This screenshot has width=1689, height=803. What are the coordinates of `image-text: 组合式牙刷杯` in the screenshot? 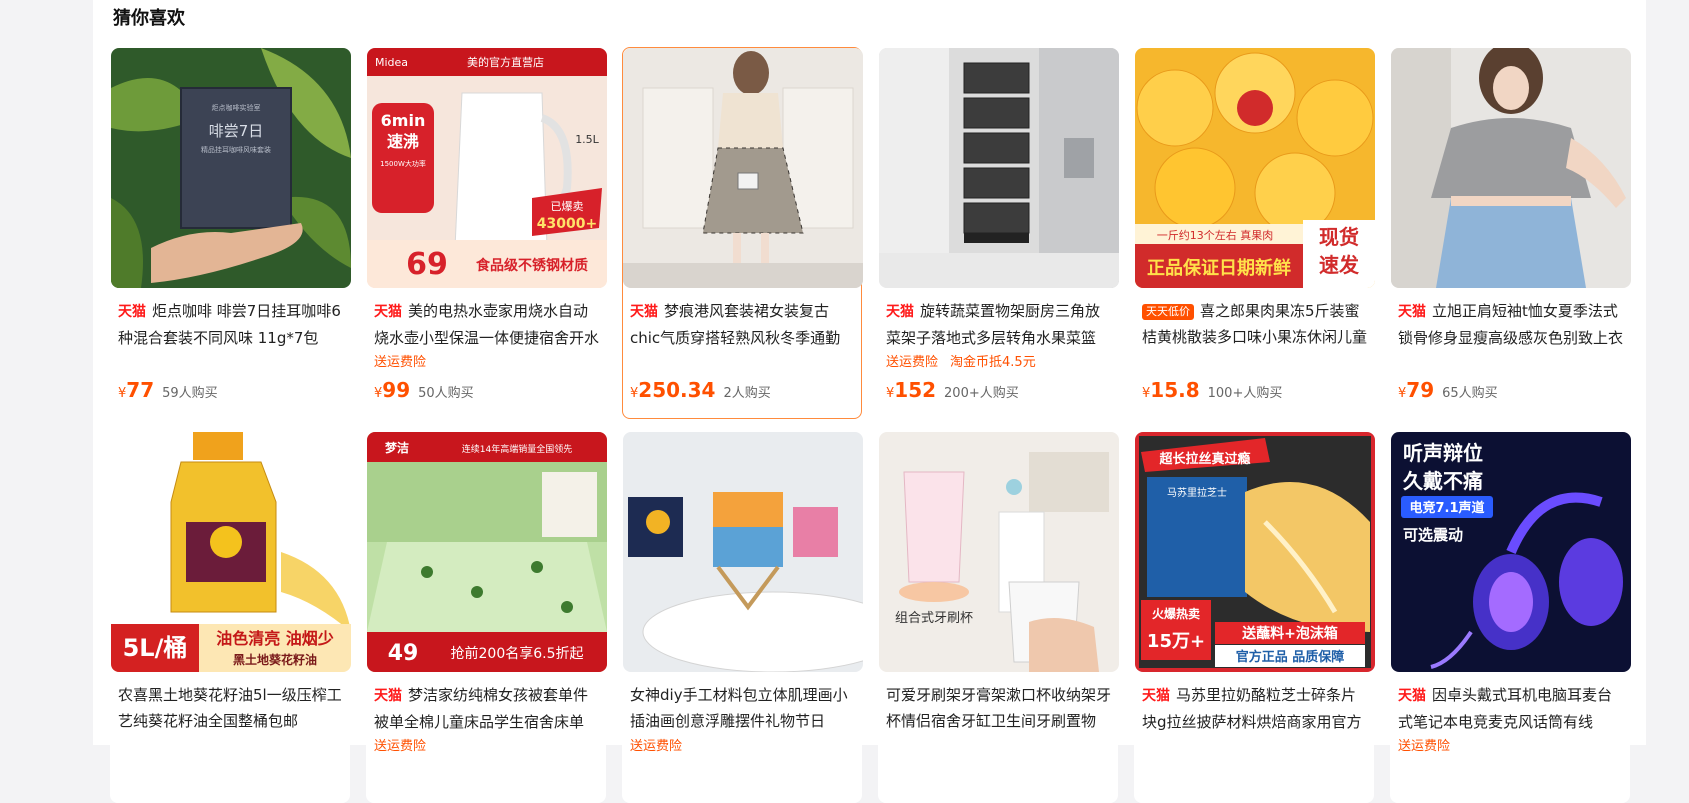 It's located at (934, 618).